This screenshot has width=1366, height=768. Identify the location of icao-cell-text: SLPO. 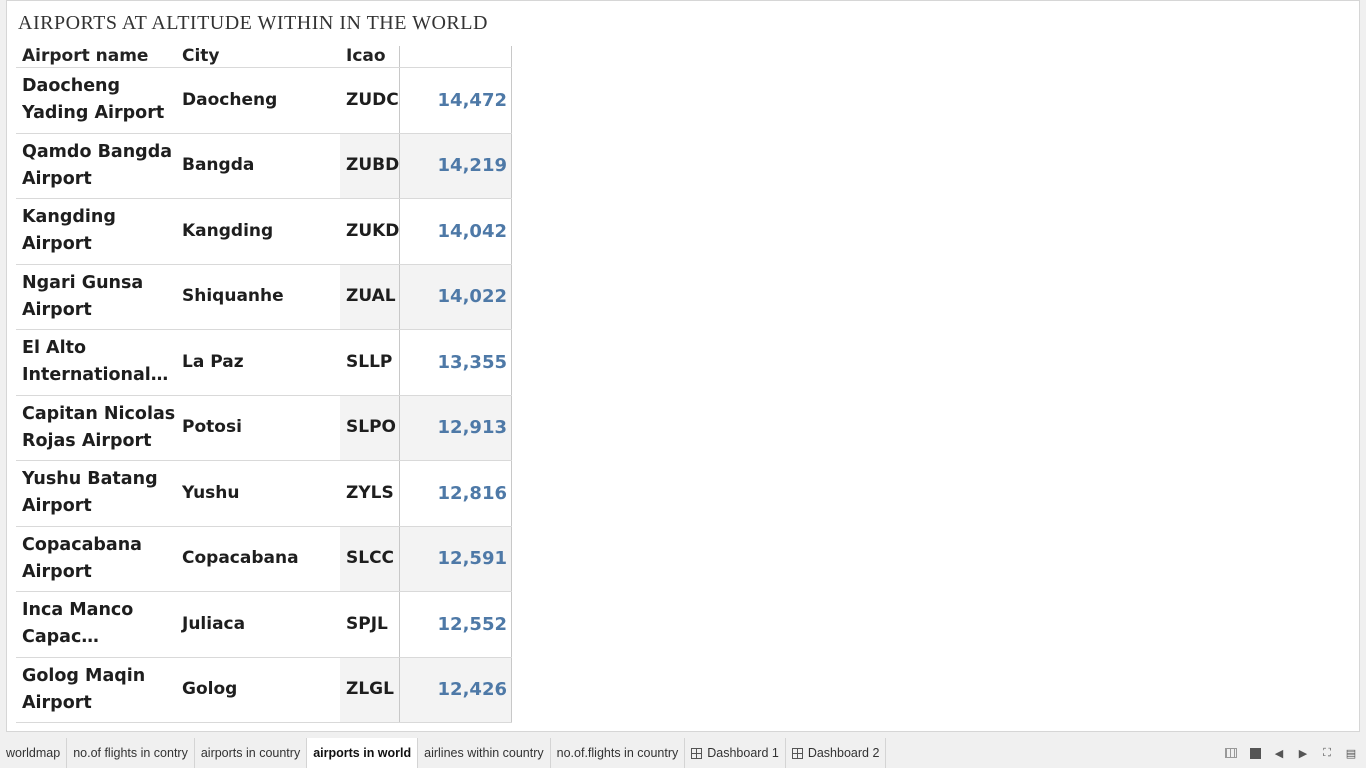
(371, 427).